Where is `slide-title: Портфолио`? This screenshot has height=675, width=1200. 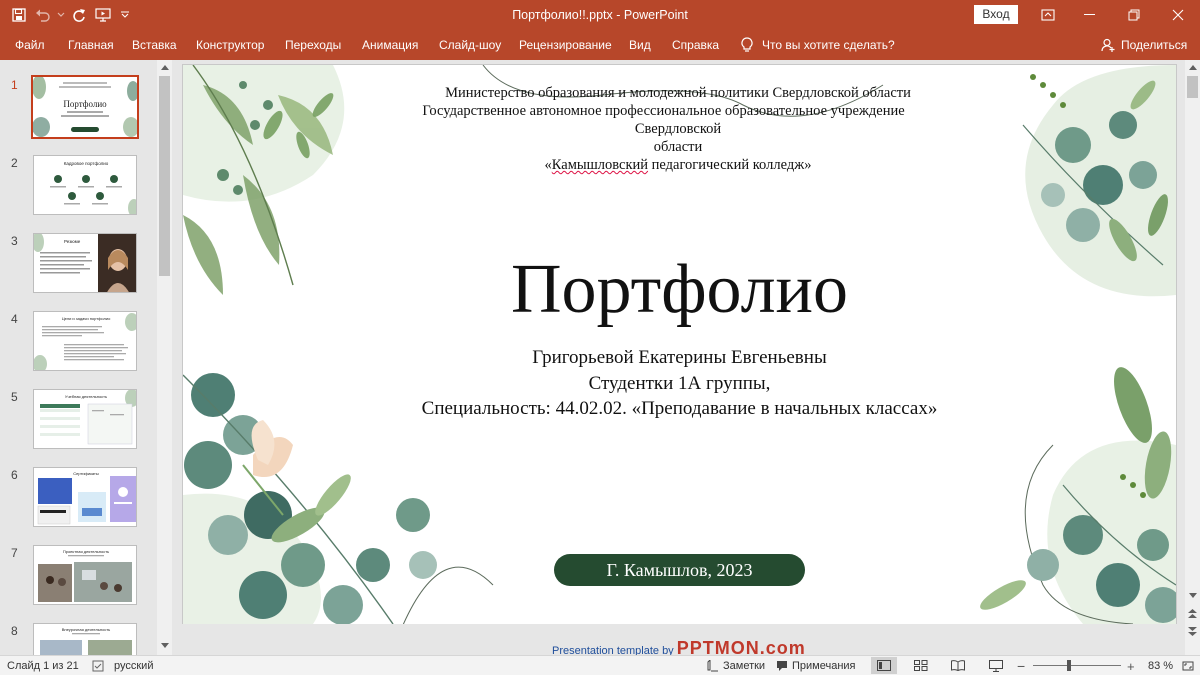
slide-title: Портфолио is located at coordinates (679, 289).